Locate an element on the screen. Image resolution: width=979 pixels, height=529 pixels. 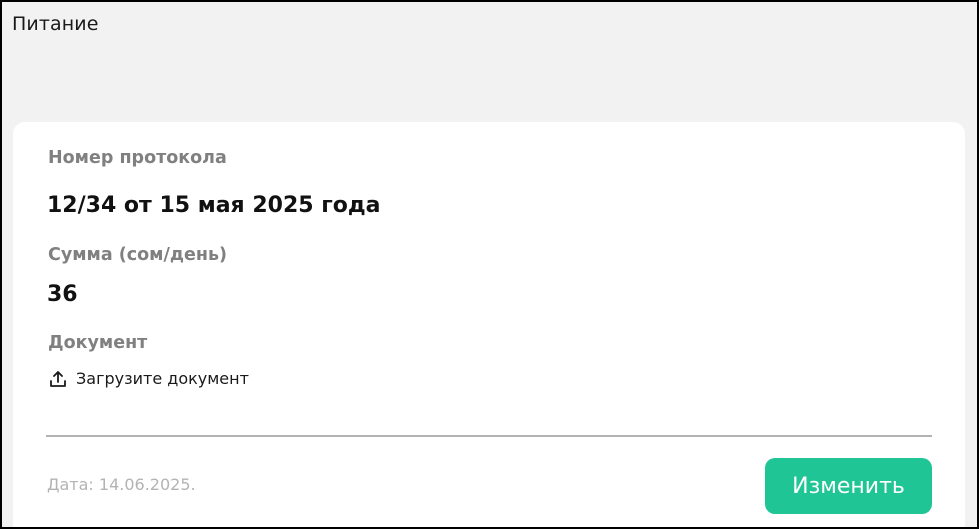
sum-value: 36 is located at coordinates (62, 294).